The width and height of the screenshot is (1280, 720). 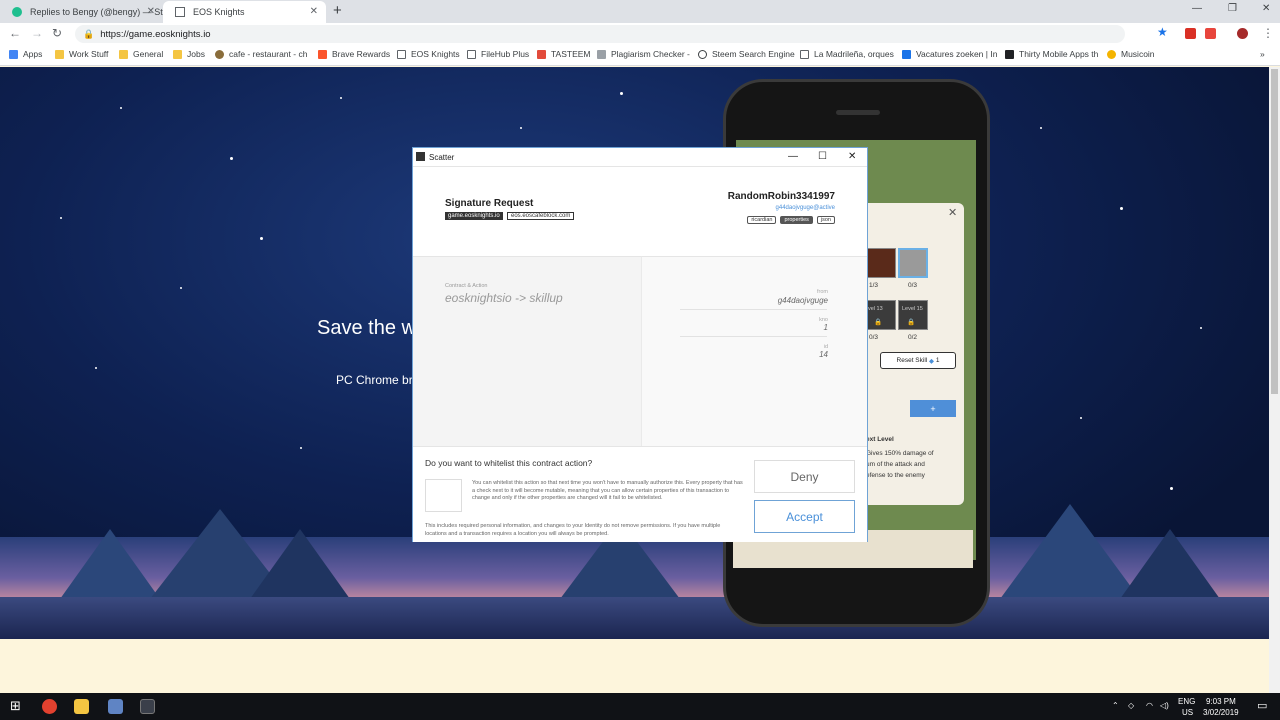 What do you see at coordinates (1262, 705) in the screenshot?
I see `notifications-icon: ▭` at bounding box center [1262, 705].